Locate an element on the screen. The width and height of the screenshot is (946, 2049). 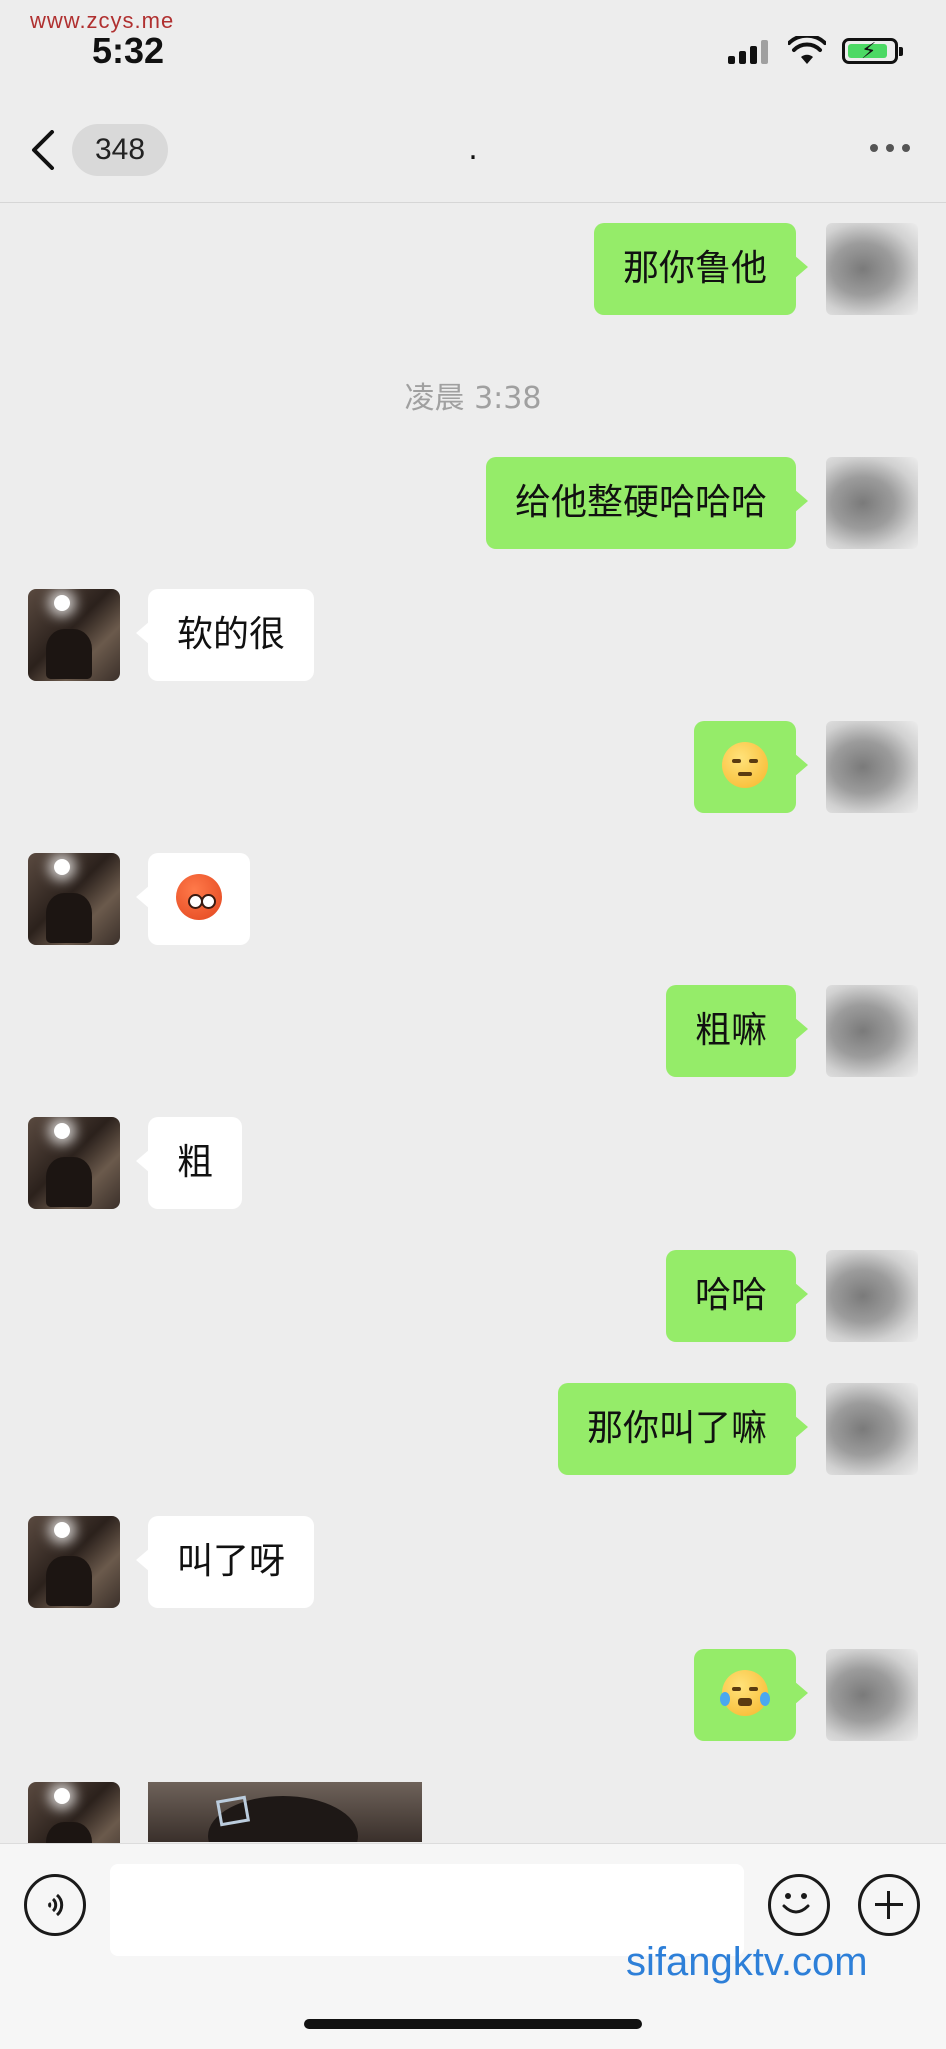
chat-header: 348 . is located at coordinates (473, 149).